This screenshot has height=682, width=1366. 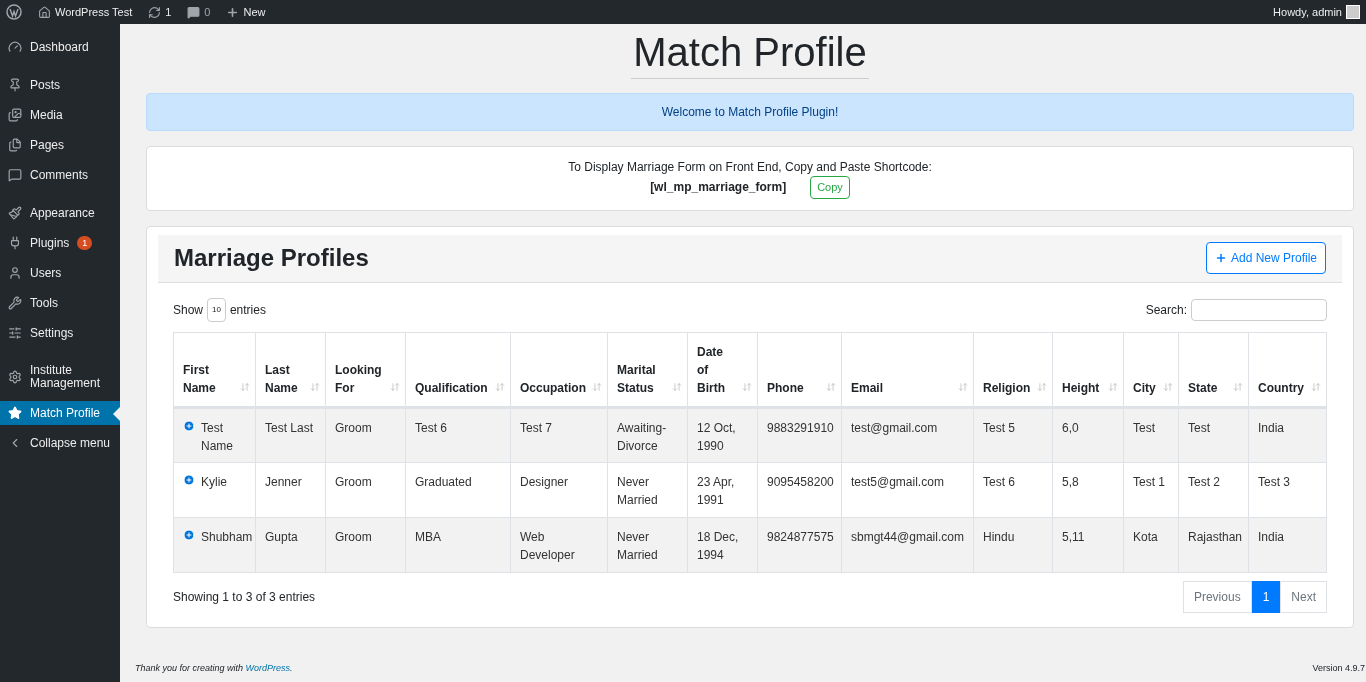 I want to click on updates-link: 1, so click(x=160, y=12).